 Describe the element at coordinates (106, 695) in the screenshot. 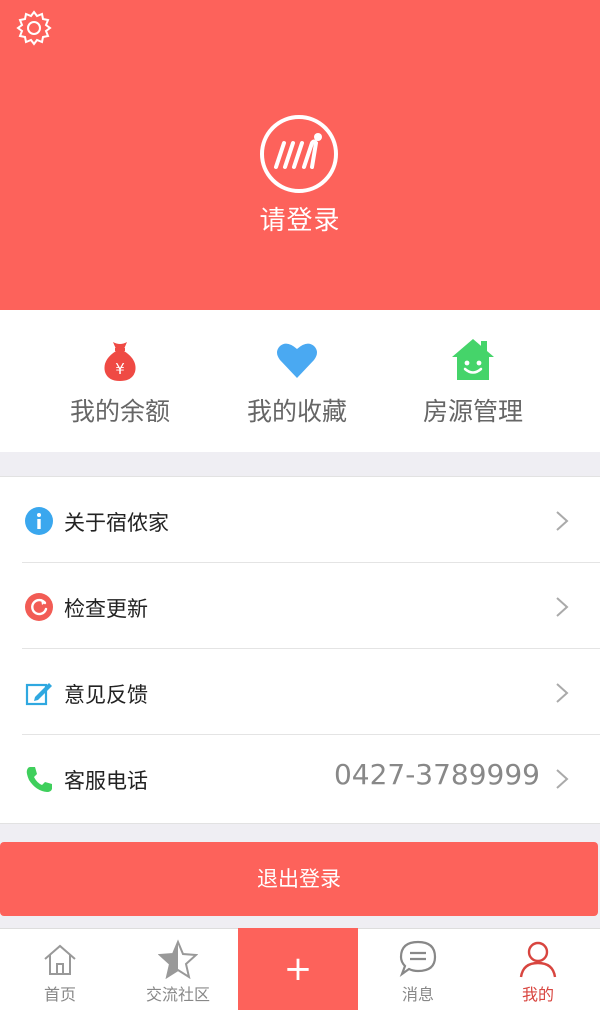

I see `menu-label: 意见反馈` at that location.